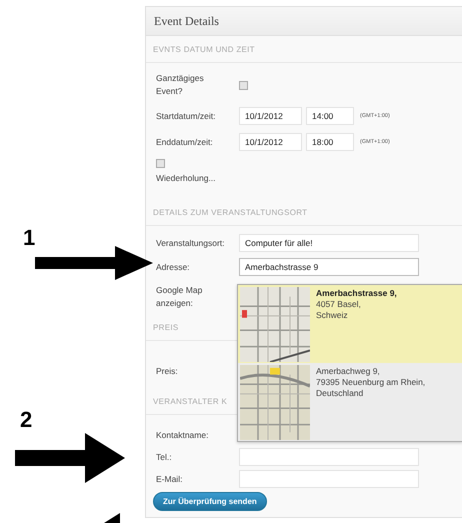  I want to click on address-line: 79395 Neuenburg am Rhein,, so click(371, 382).